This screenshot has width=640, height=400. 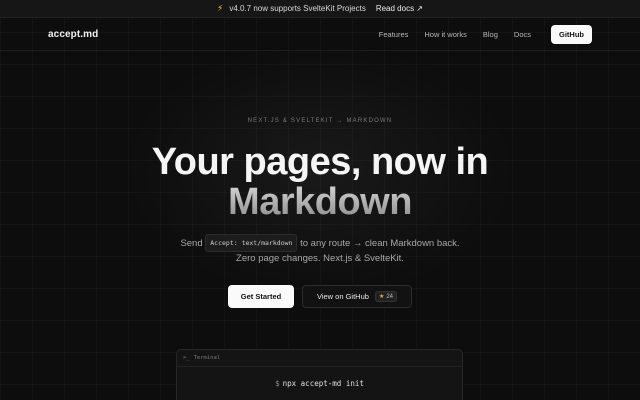 I want to click on view-on-github-button: View on GitHub ★ 24, so click(x=357, y=296).